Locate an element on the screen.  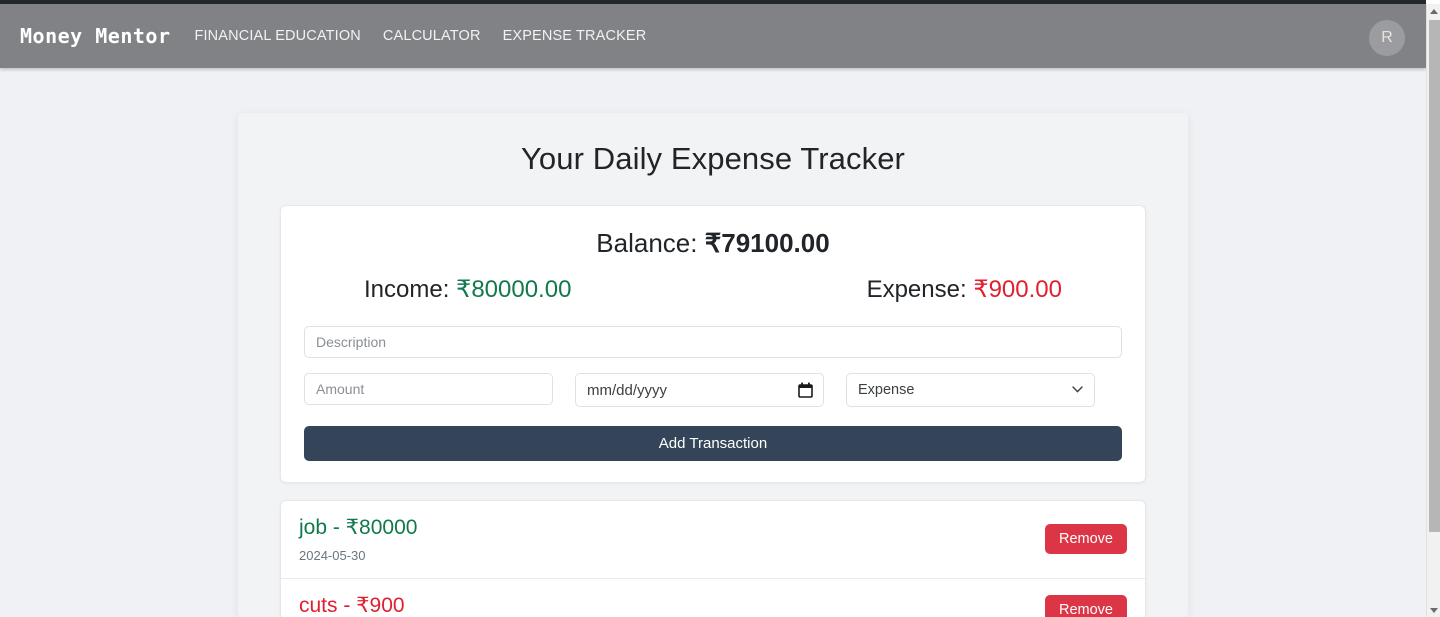
expense-total: Expense: ₹900.00 is located at coordinates (964, 289).